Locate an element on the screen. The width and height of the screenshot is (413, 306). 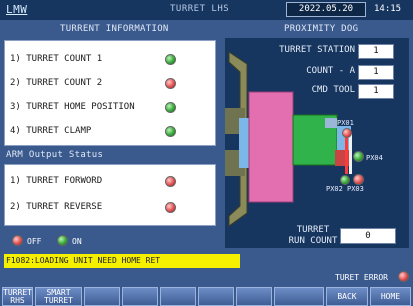
turret-rhs-line2: RHS is located at coordinates (17, 300).